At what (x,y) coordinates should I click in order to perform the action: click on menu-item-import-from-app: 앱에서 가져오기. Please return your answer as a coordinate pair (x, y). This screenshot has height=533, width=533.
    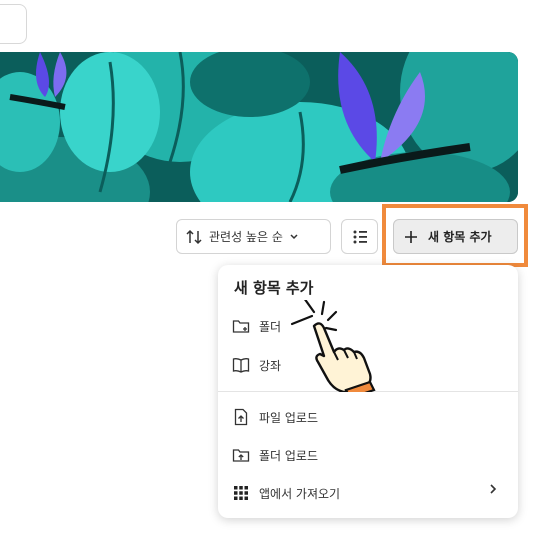
    Looking at the image, I should click on (286, 493).